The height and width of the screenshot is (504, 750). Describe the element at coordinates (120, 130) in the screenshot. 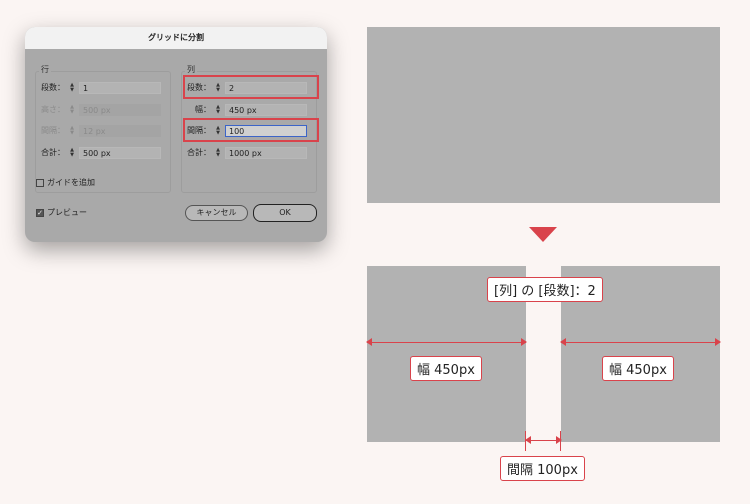

I see `rows-gutter-input: 12 px` at that location.